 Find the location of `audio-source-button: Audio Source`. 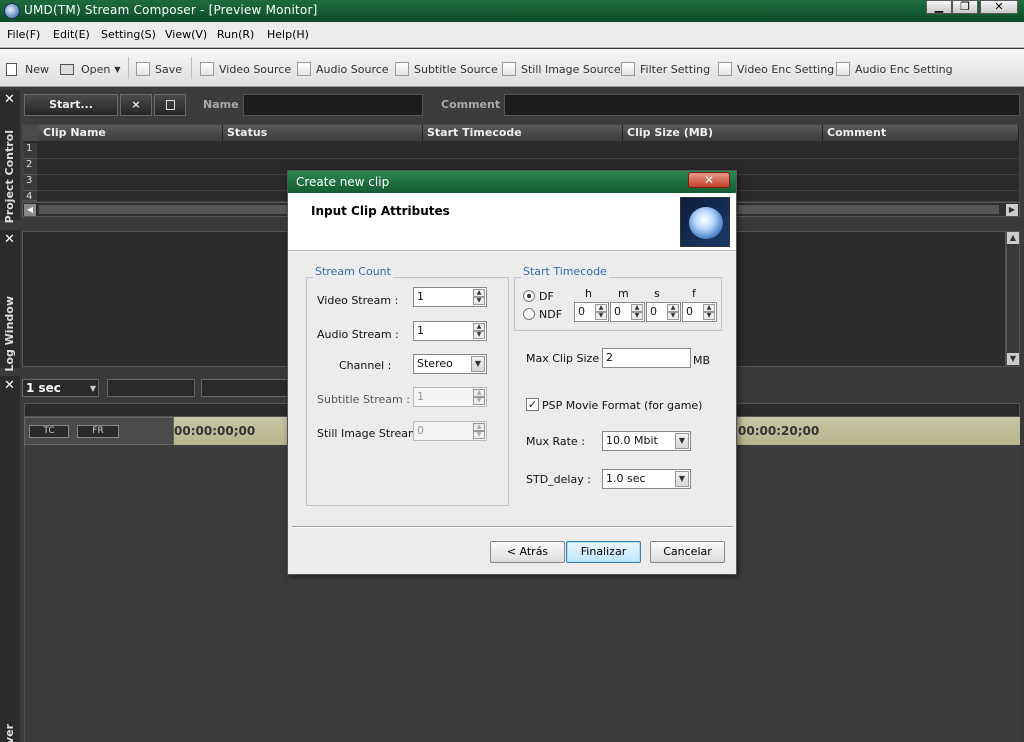

audio-source-button: Audio Source is located at coordinates (343, 69).